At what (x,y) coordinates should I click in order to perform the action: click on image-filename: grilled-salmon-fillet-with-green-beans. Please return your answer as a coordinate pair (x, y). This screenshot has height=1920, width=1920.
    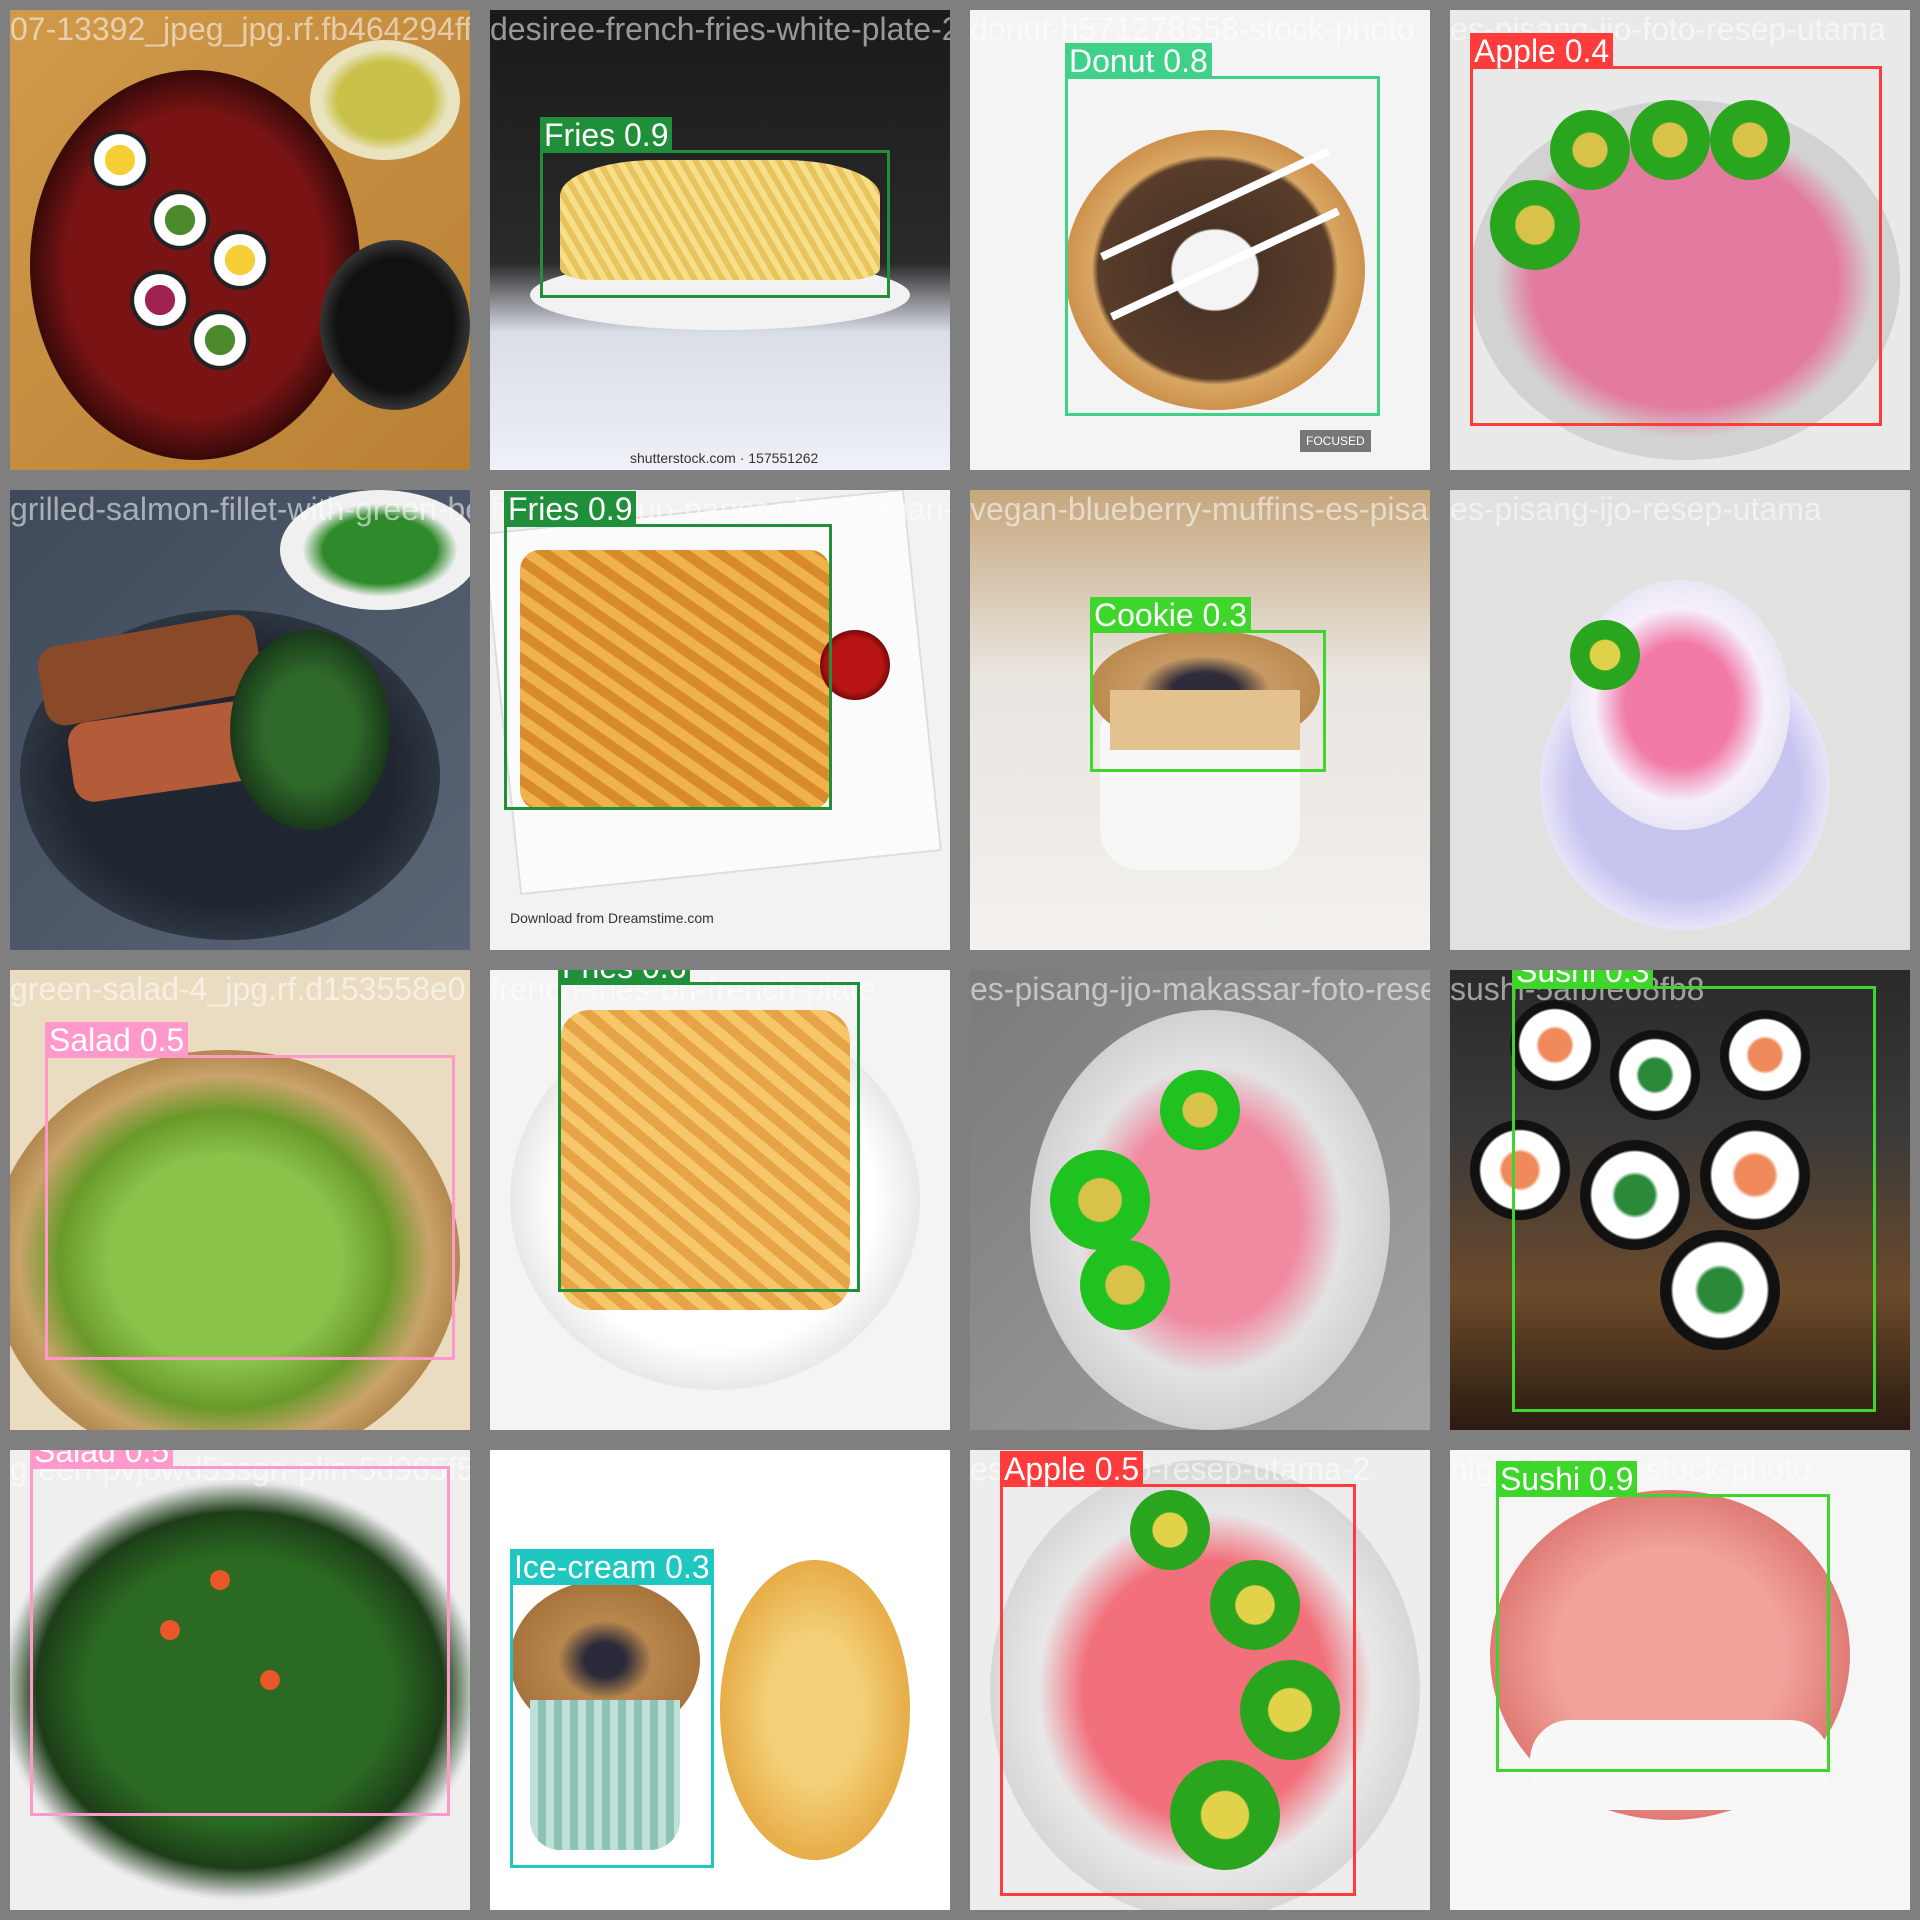
    Looking at the image, I should click on (240, 509).